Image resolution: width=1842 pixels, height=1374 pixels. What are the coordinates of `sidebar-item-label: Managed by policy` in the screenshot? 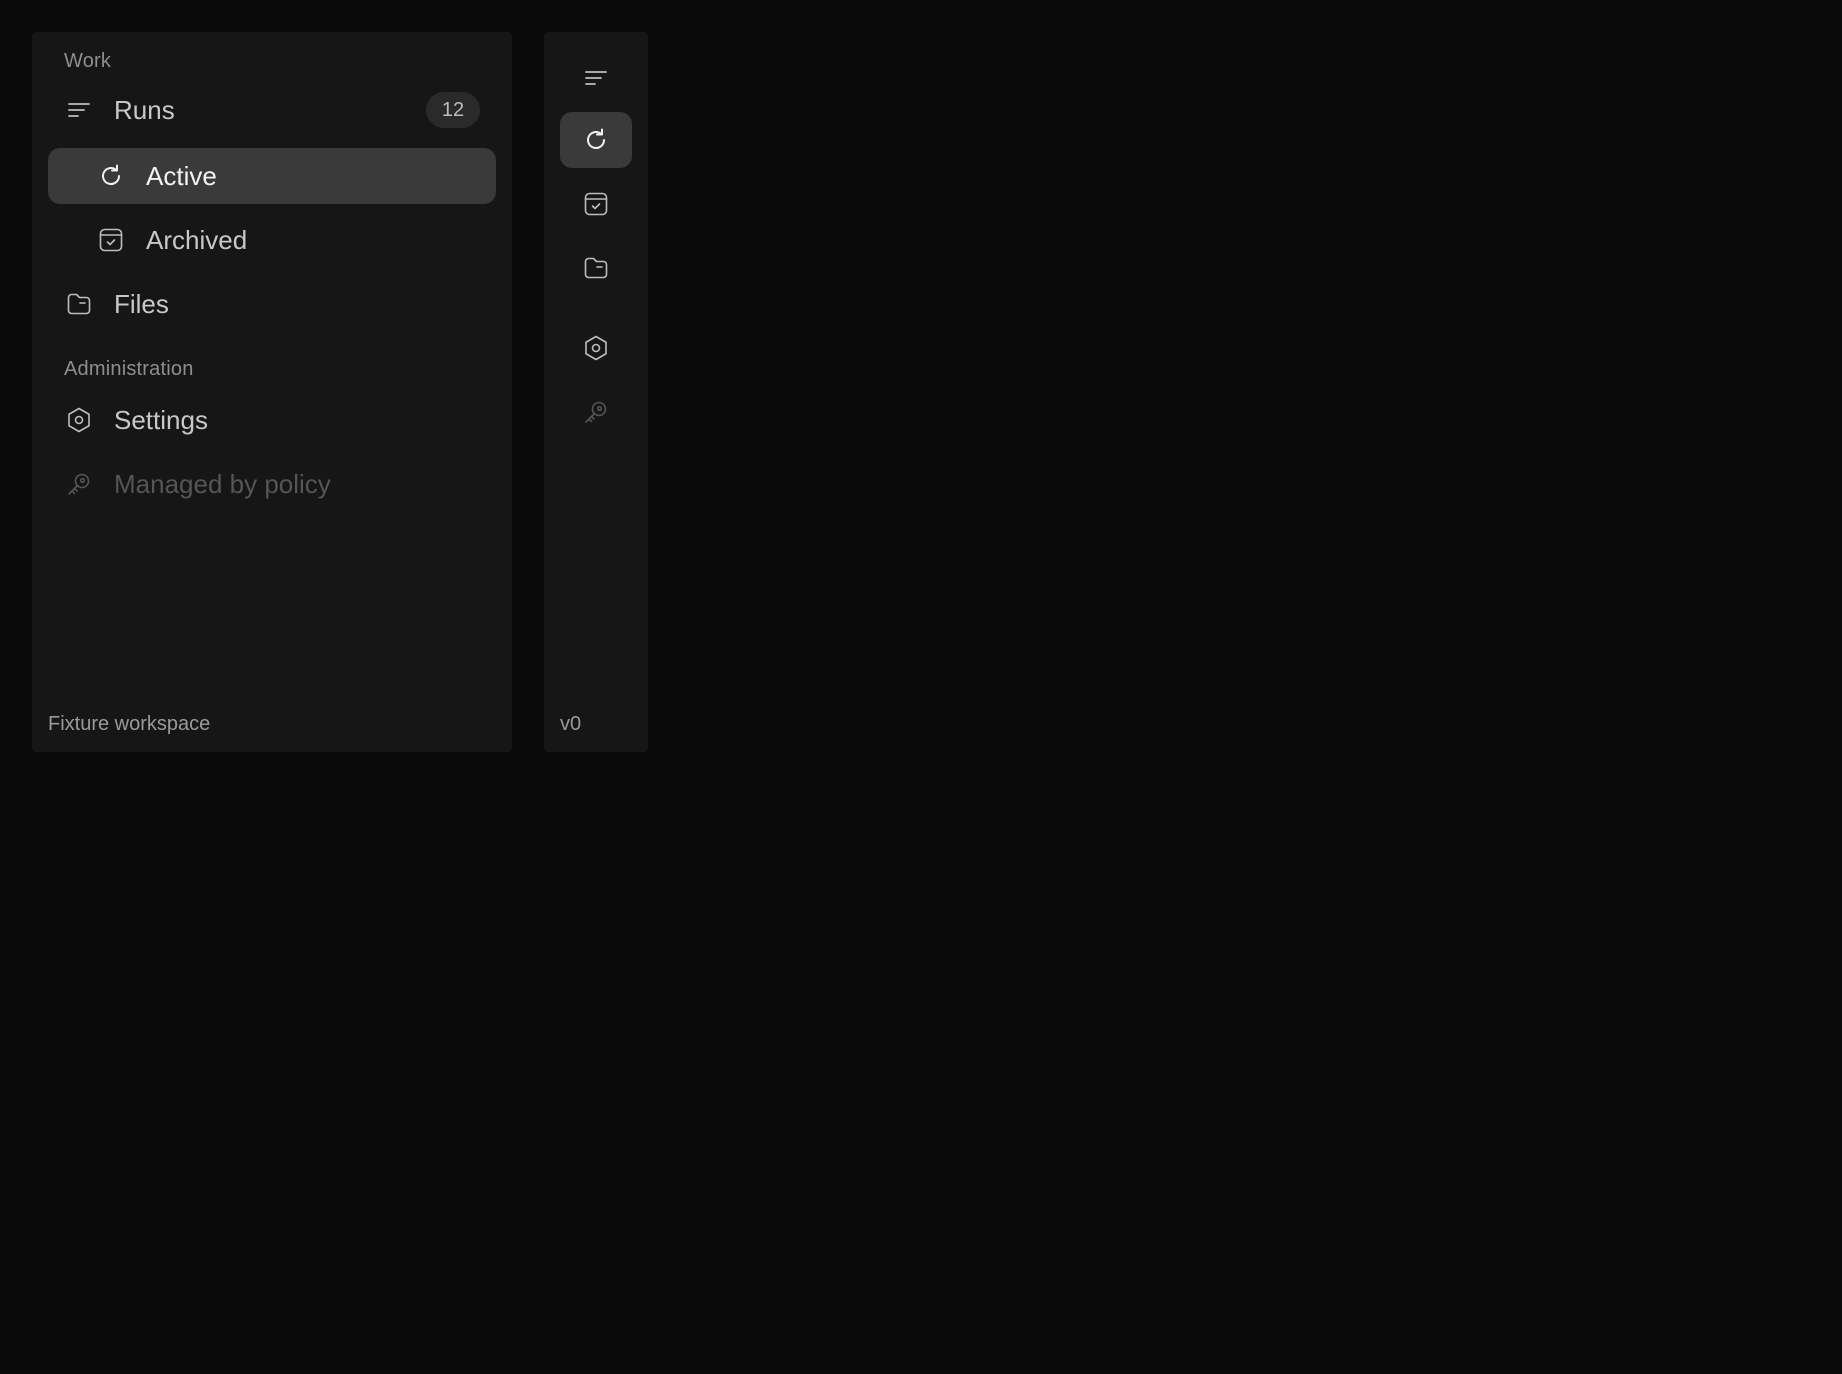 It's located at (222, 483).